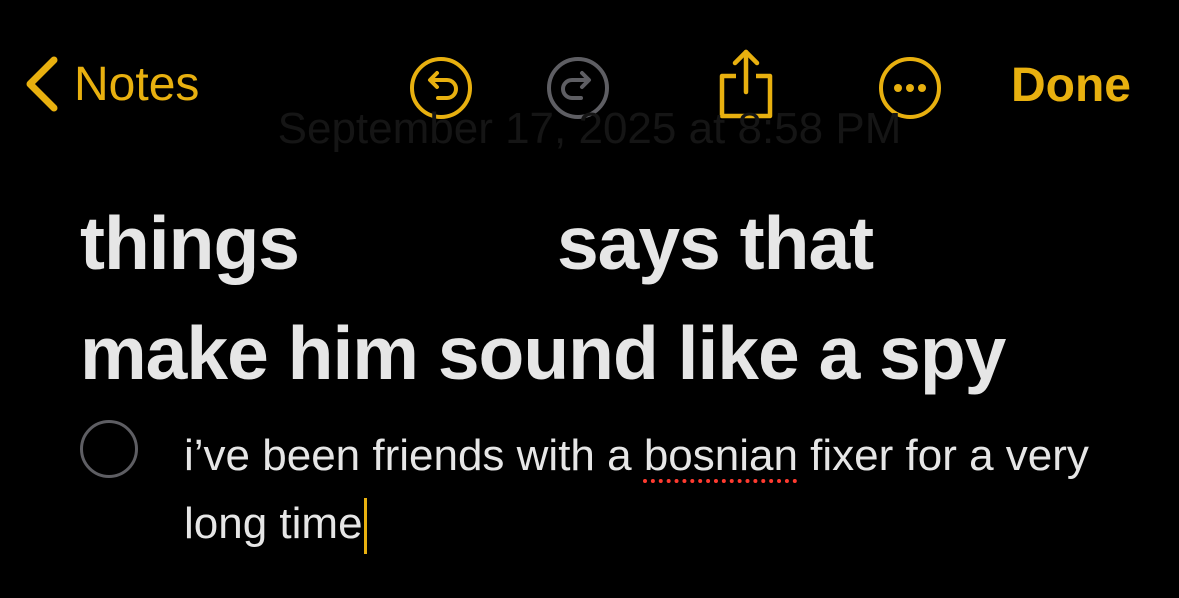 The width and height of the screenshot is (1179, 598). What do you see at coordinates (365, 526) in the screenshot?
I see `text-cursor` at bounding box center [365, 526].